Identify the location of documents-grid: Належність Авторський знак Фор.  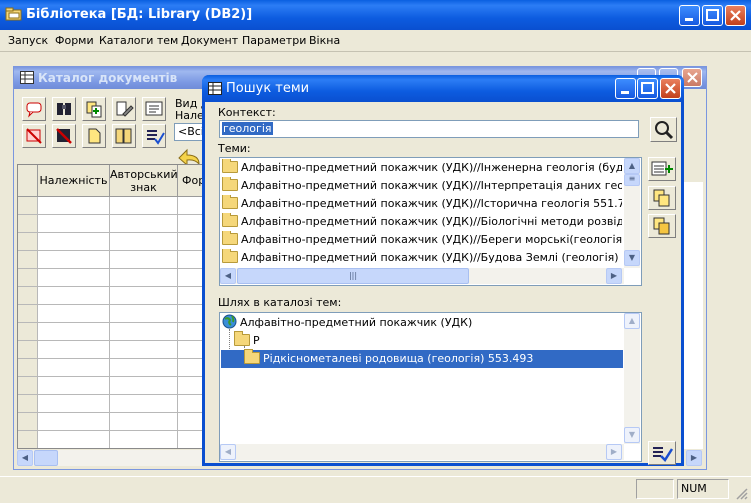
(111, 306).